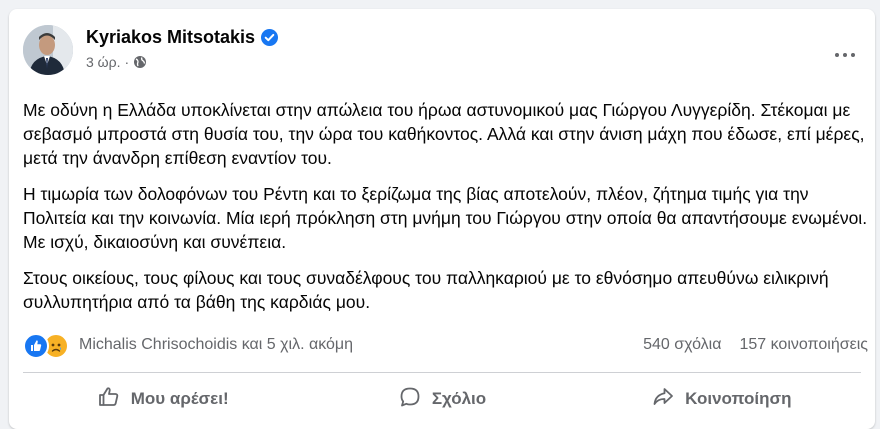 The width and height of the screenshot is (880, 429). What do you see at coordinates (682, 345) in the screenshot?
I see `comment-count: 540 σχόλια` at bounding box center [682, 345].